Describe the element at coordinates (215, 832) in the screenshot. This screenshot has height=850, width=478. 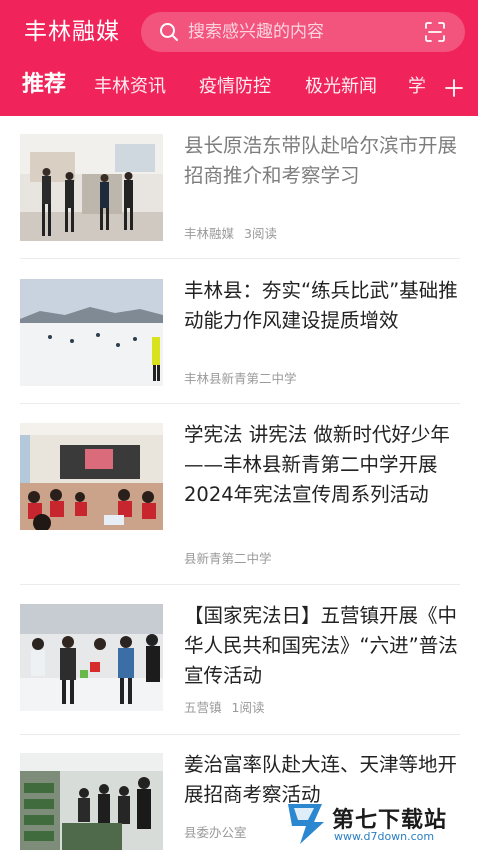
I see `article-source: 县委办公室` at that location.